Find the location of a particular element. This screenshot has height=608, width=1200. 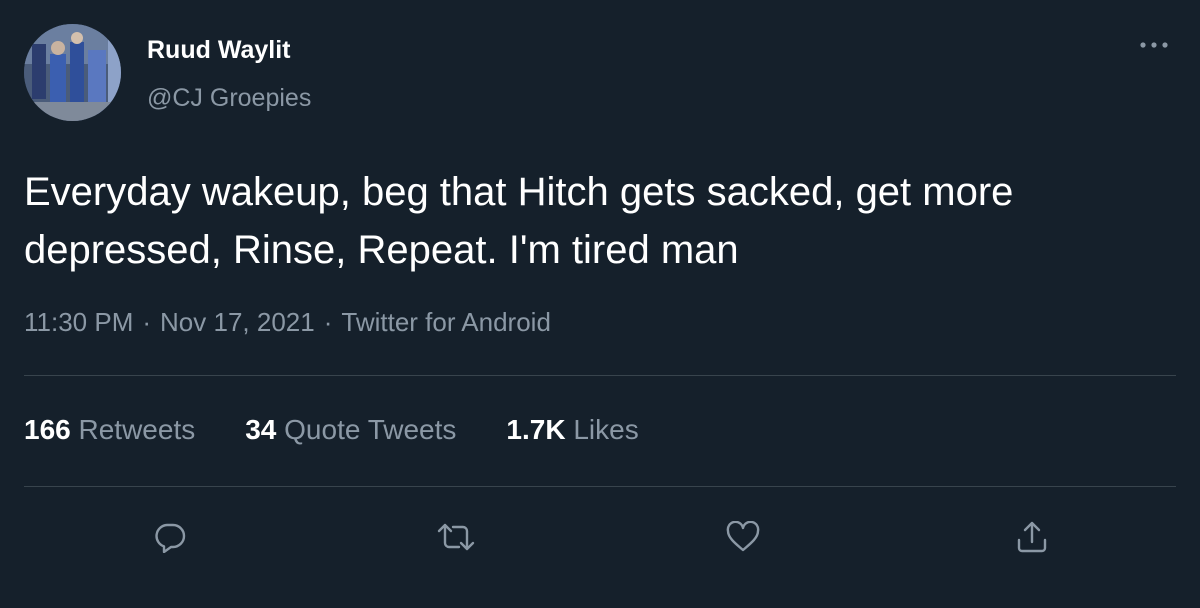

retweets-stat: 166 Retweets is located at coordinates (109, 430).